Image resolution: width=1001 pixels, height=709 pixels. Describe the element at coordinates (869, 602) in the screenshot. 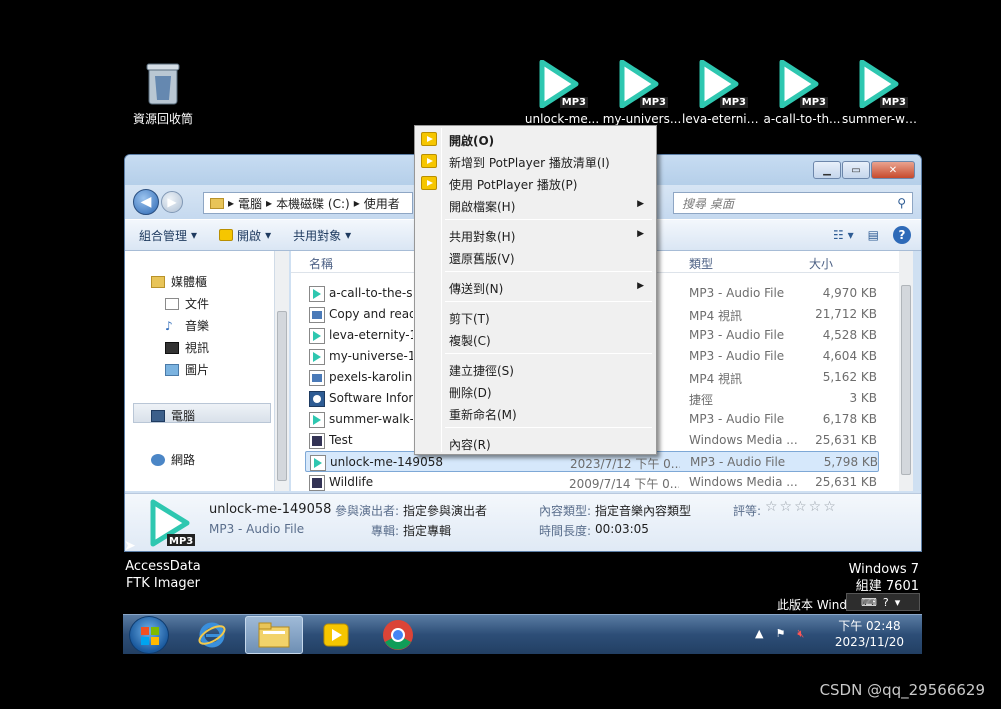

I see `keyboard-icon: ⌨` at that location.